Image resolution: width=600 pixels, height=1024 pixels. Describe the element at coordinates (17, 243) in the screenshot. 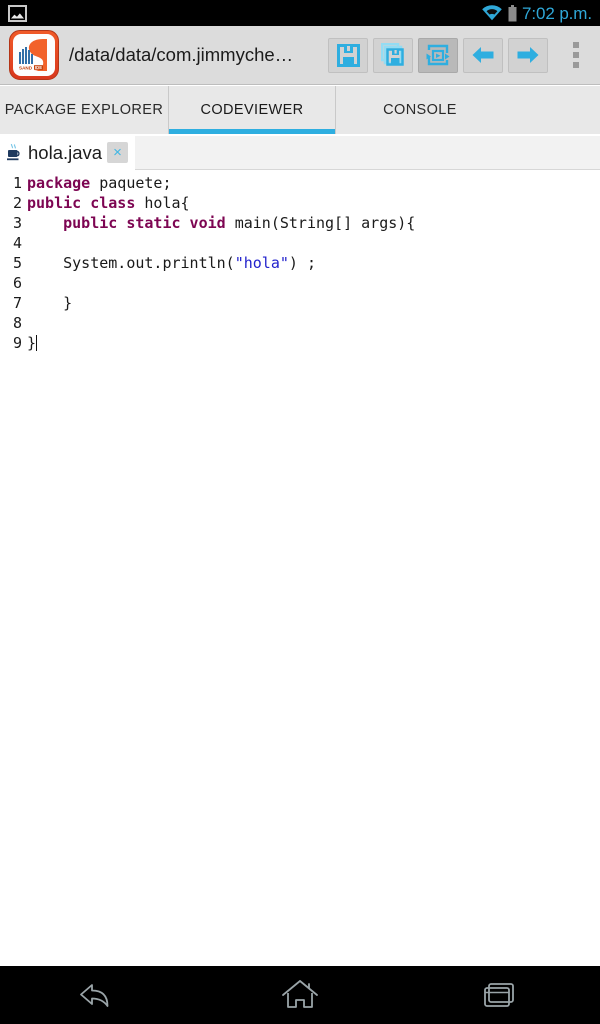

I see `line-number: 4` at that location.